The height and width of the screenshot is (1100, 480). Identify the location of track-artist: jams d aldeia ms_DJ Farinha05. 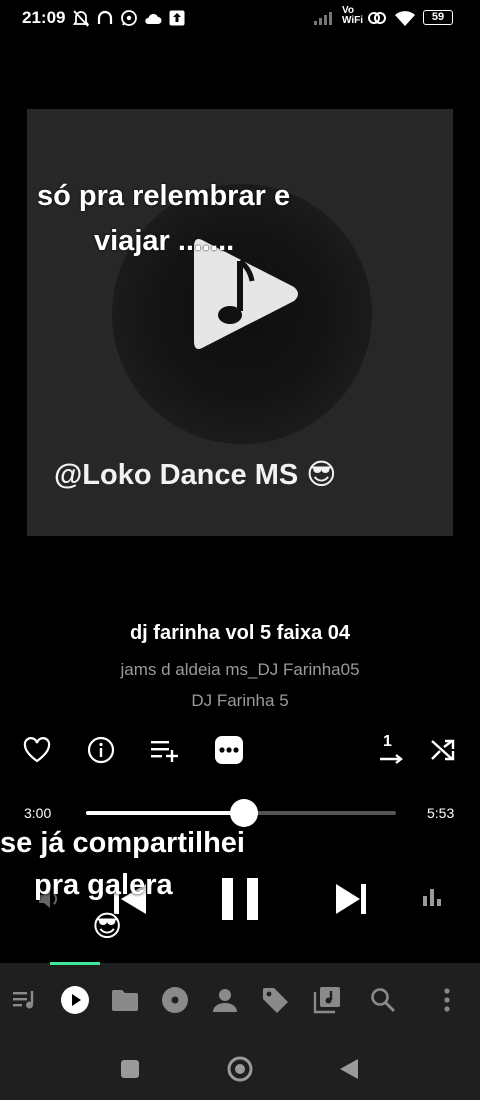
(240, 670).